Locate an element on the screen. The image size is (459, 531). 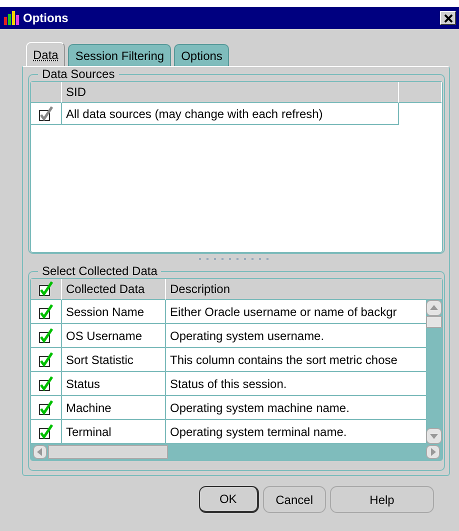
column-header: SID is located at coordinates (230, 92).